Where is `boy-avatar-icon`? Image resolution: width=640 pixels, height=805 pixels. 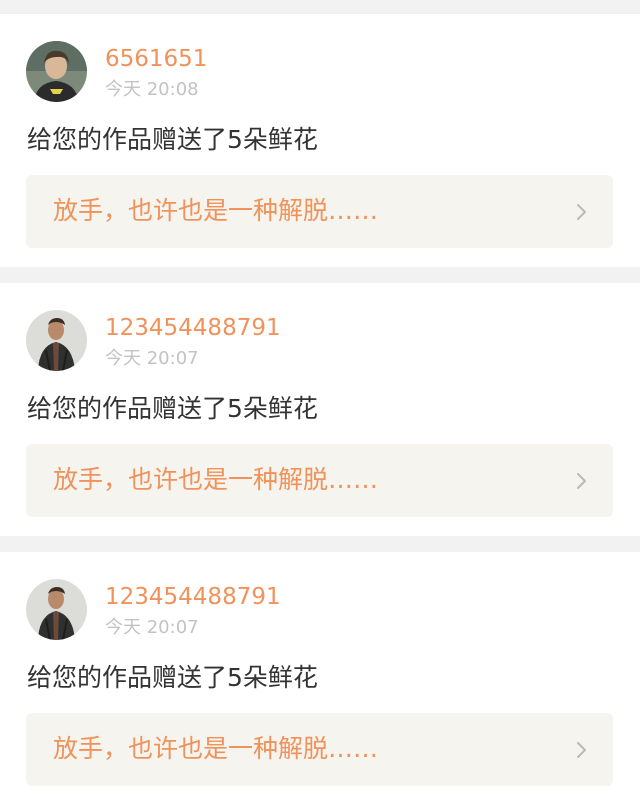
boy-avatar-icon is located at coordinates (56, 71).